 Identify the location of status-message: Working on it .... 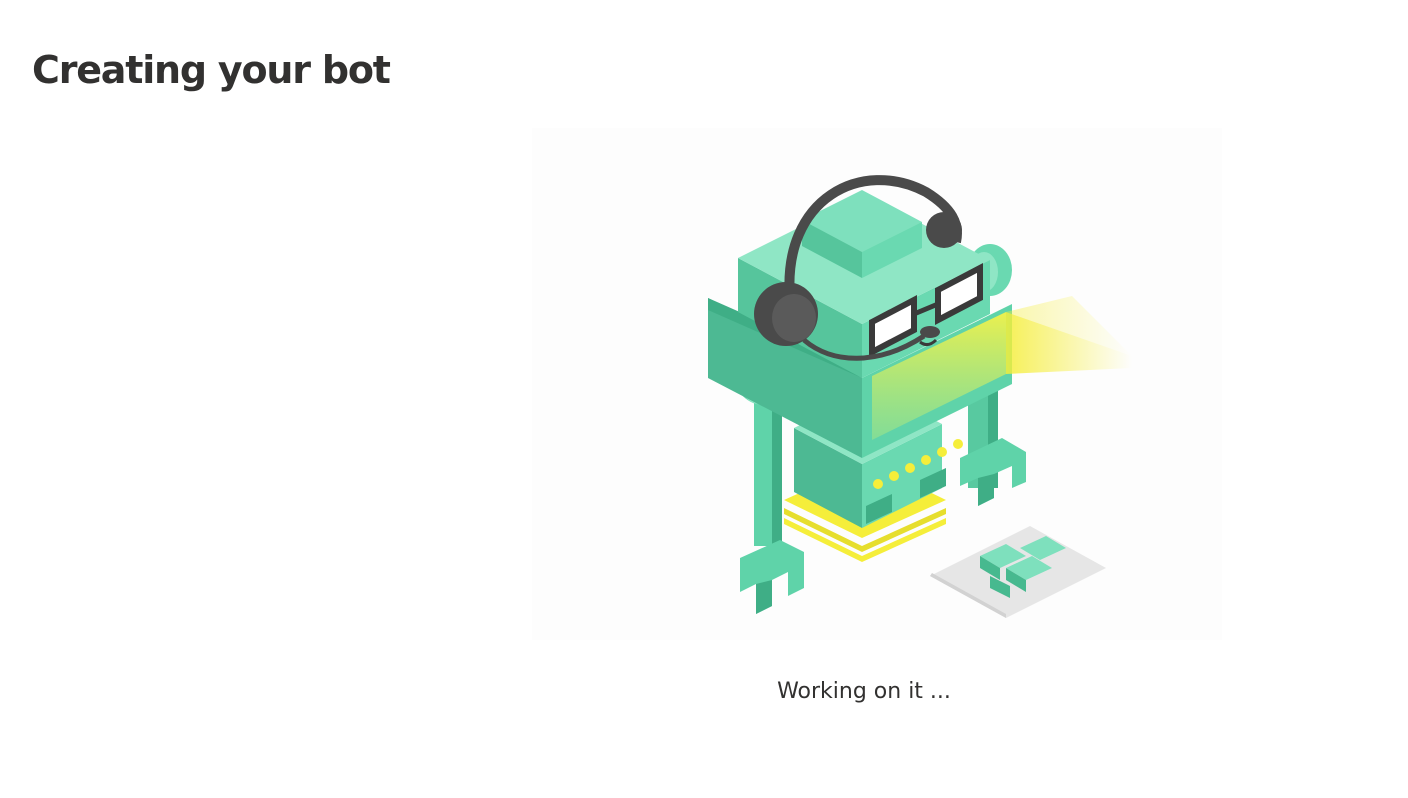
(864, 691).